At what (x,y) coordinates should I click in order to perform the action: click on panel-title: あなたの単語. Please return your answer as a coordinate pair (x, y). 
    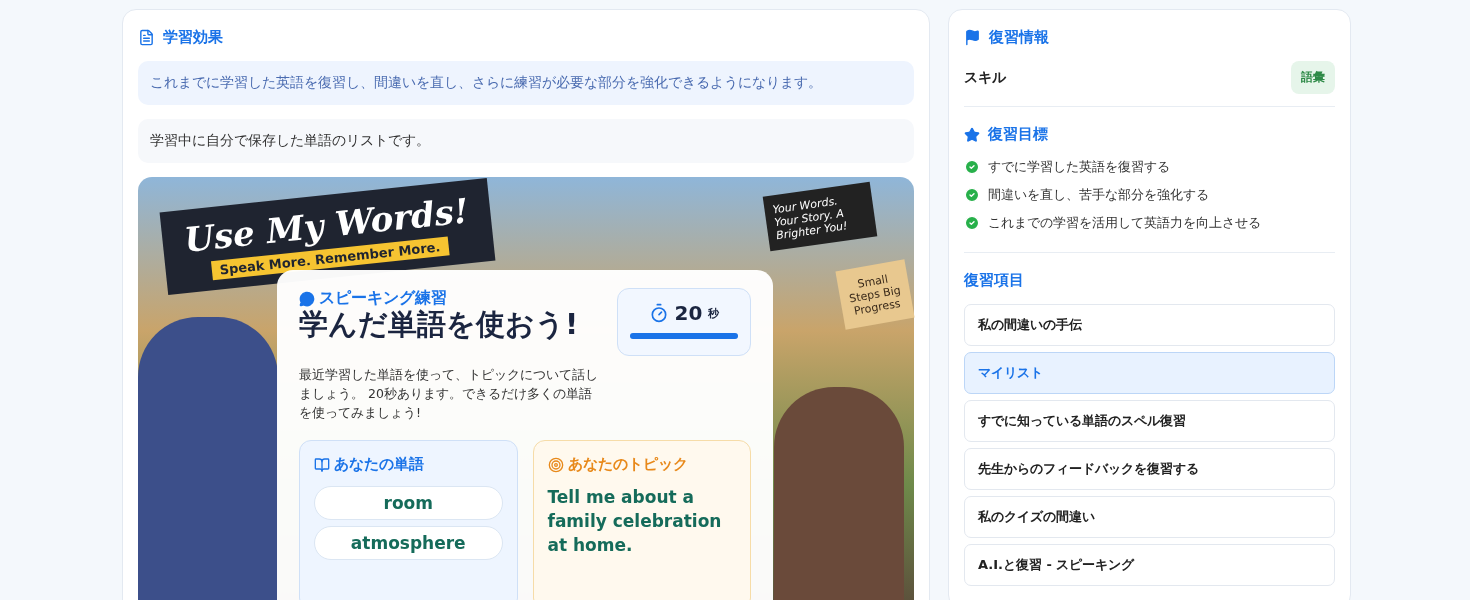
    Looking at the image, I should click on (379, 465).